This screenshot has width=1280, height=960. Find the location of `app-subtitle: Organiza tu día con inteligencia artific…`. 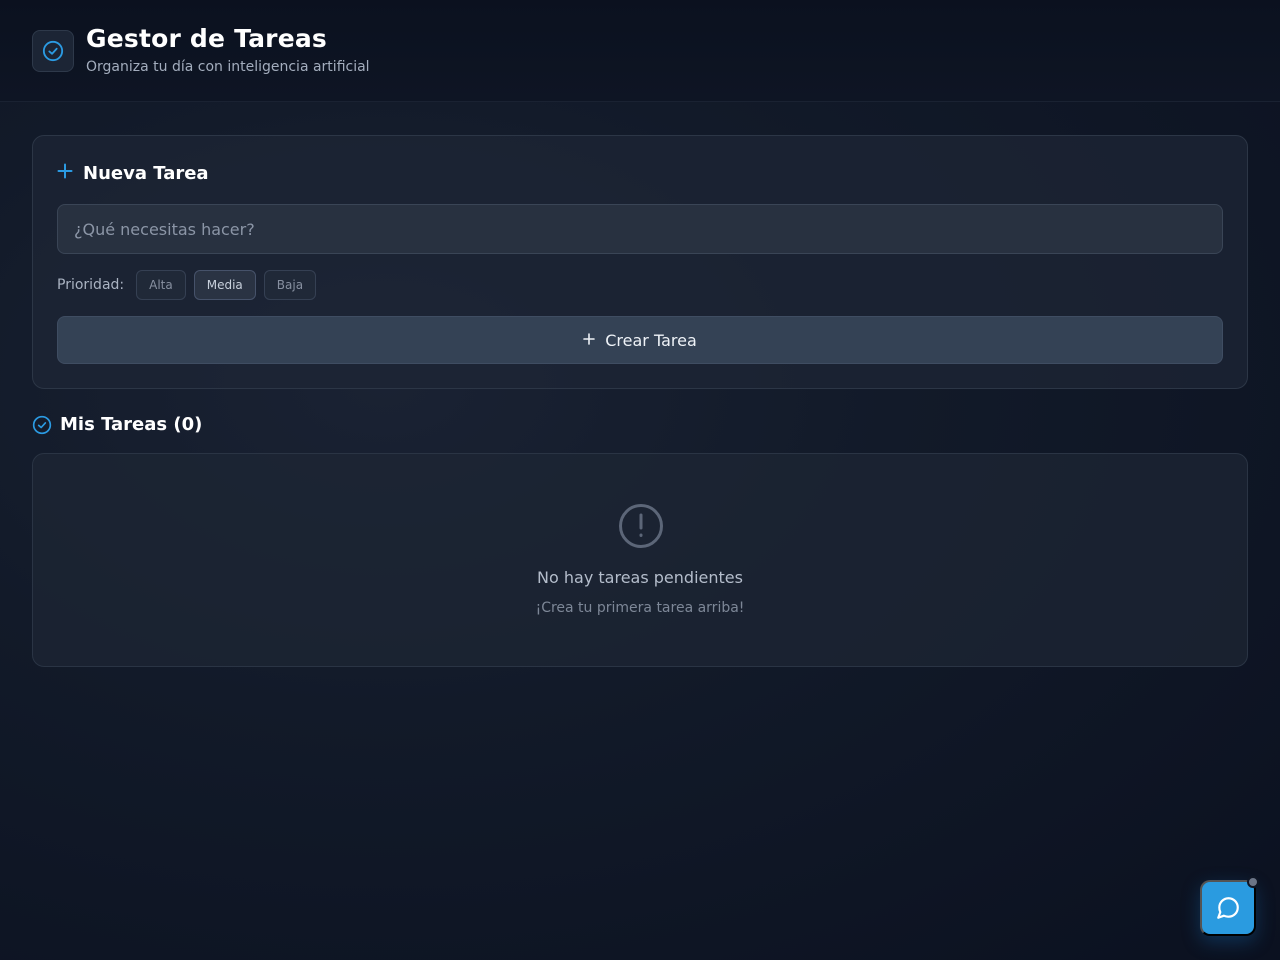

app-subtitle: Organiza tu día con inteligencia artific… is located at coordinates (228, 67).